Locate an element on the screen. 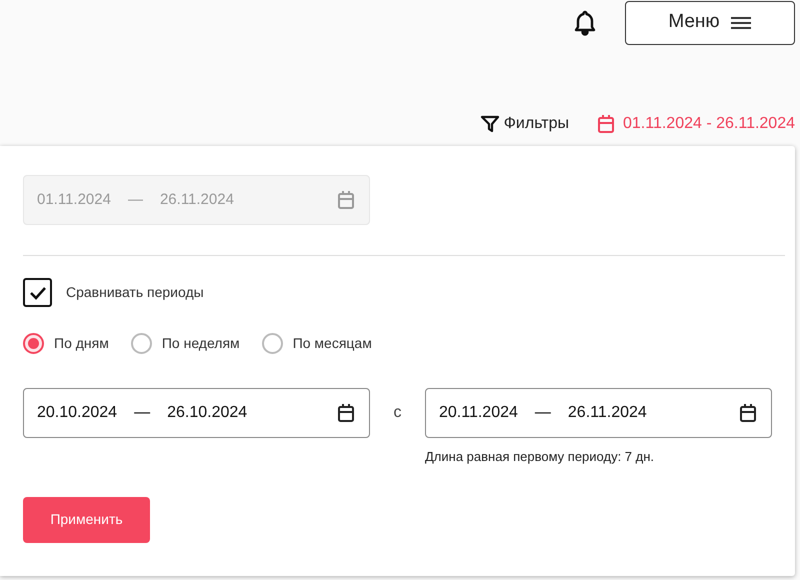  radio-label: По дням is located at coordinates (81, 343).